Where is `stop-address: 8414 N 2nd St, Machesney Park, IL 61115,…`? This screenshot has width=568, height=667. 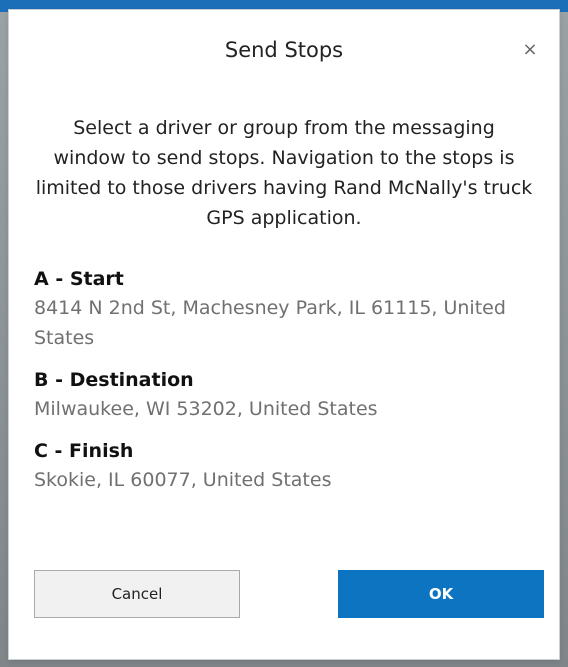 stop-address: 8414 N 2nd St, Machesney Park, IL 61115,… is located at coordinates (270, 323).